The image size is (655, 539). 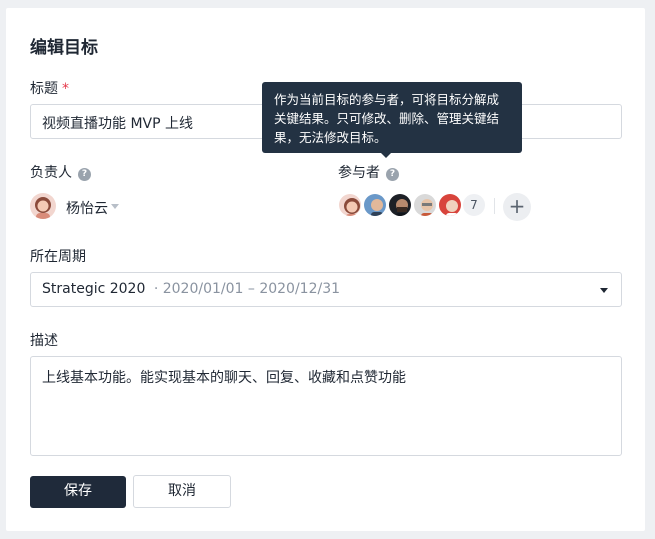 I want to click on name-label: 标题 *, so click(x=49, y=88).